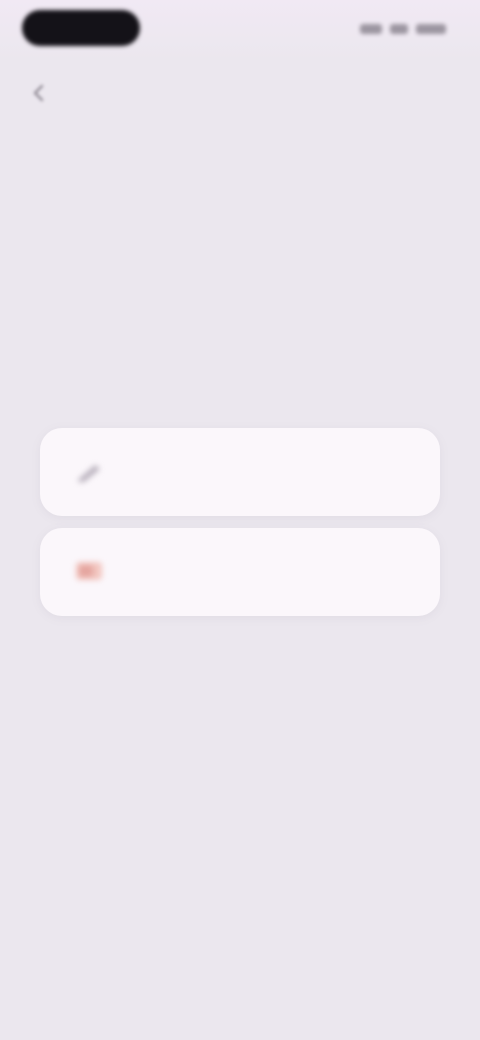  What do you see at coordinates (81, 28) in the screenshot?
I see `status-pill` at bounding box center [81, 28].